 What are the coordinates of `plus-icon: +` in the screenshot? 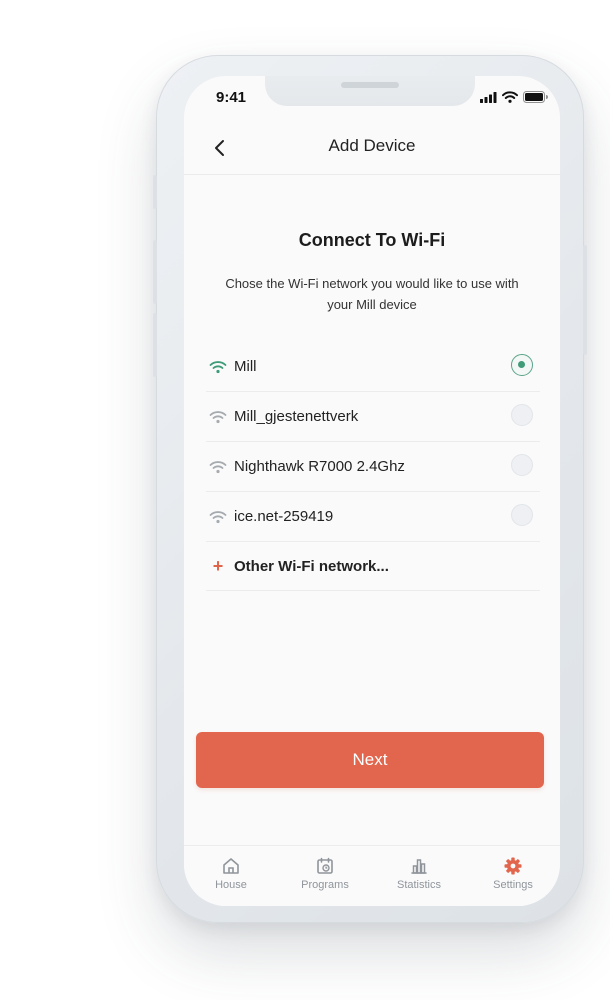 It's located at (218, 565).